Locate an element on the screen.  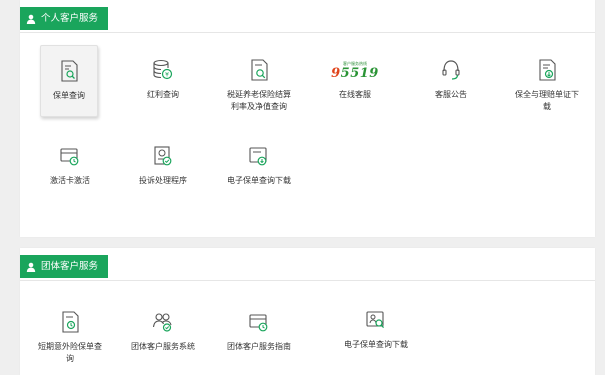
tile-dividend-query: ¥ 红利查询 is located at coordinates (163, 80).